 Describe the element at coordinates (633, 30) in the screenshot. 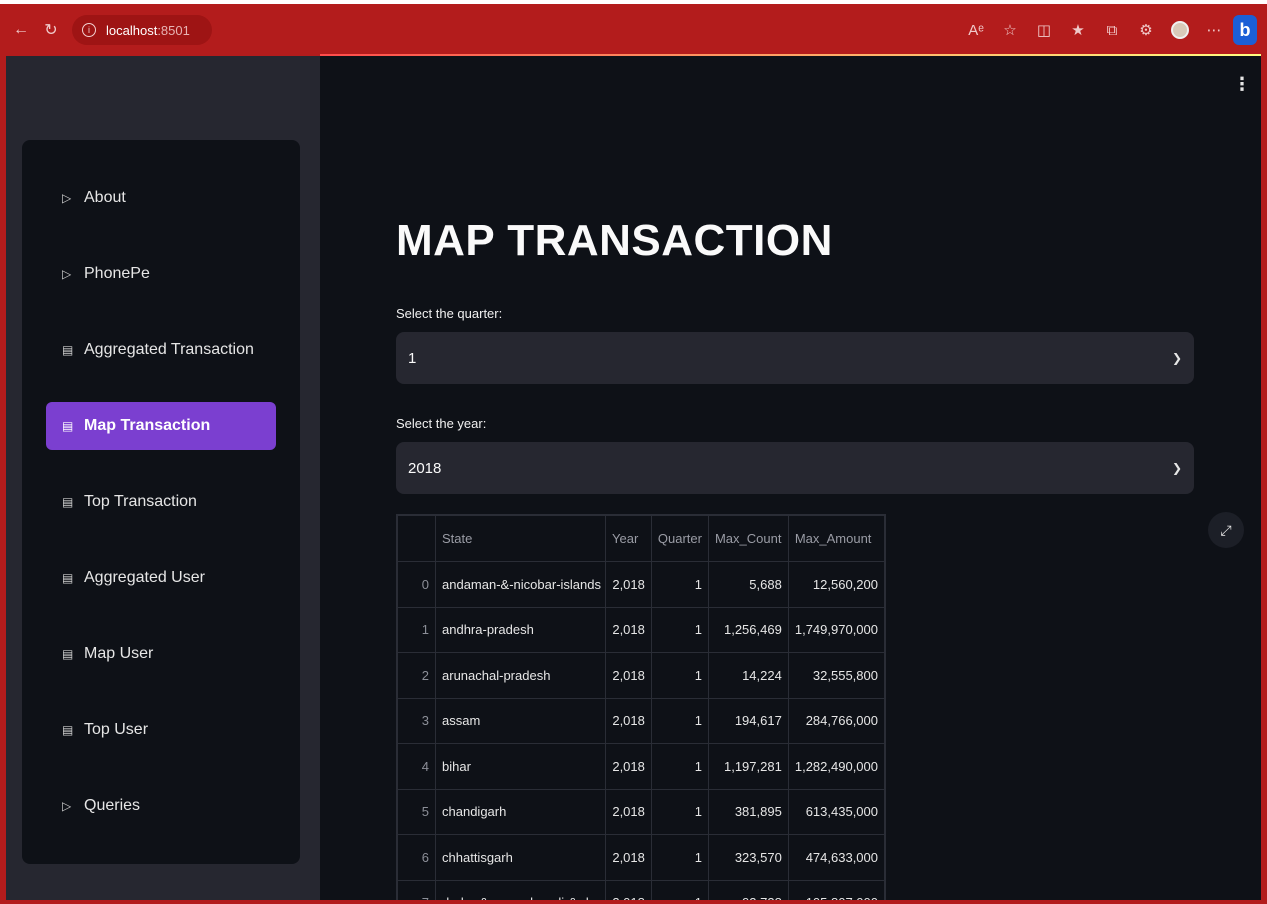

I see `browser-toolbar: ← ↻ i localhost:8501 Aᵉ ☆ ◫ ★ ⧉ ⚙ ⋯ b` at that location.